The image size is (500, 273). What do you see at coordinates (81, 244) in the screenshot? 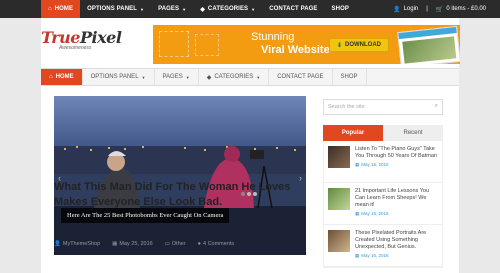
I see `post-author: MyThemeShop` at bounding box center [81, 244].